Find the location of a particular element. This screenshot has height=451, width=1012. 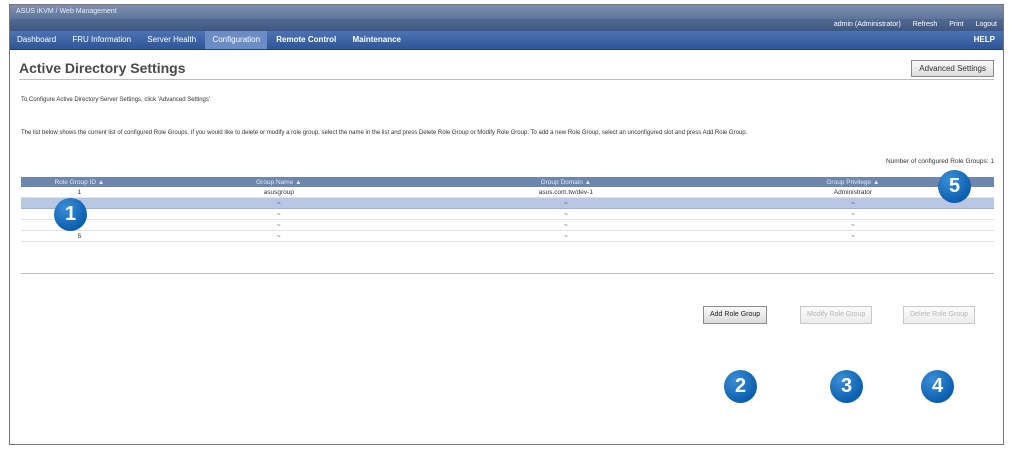

window-title: ASUS iKVM / Web Management is located at coordinates (66, 11).